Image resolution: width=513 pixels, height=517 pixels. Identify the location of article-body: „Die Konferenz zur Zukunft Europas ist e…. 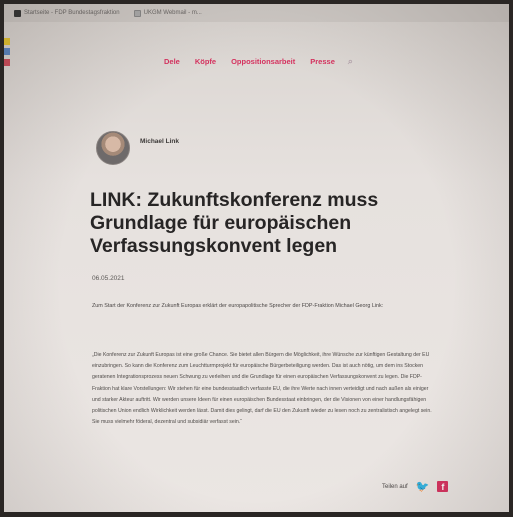
(262, 389).